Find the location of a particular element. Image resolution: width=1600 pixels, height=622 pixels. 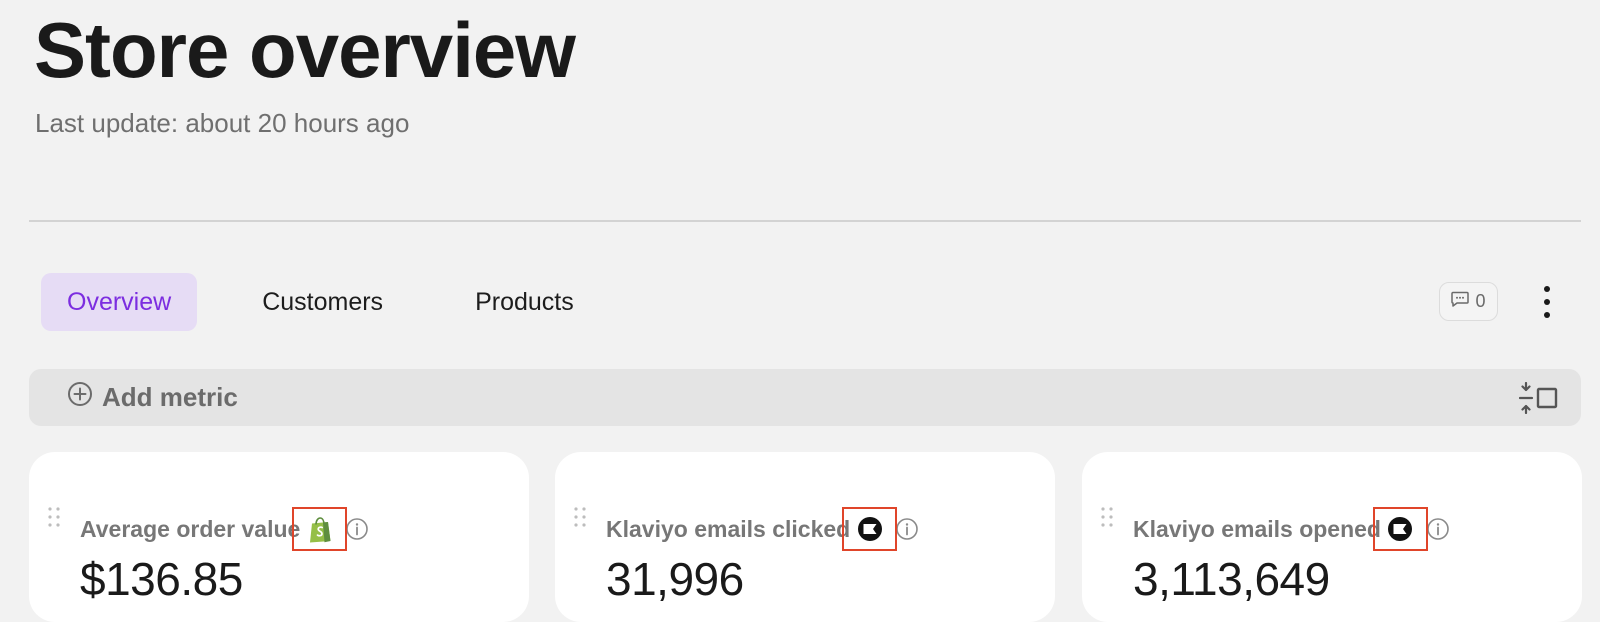

tab-overview: Overview is located at coordinates (119, 302).